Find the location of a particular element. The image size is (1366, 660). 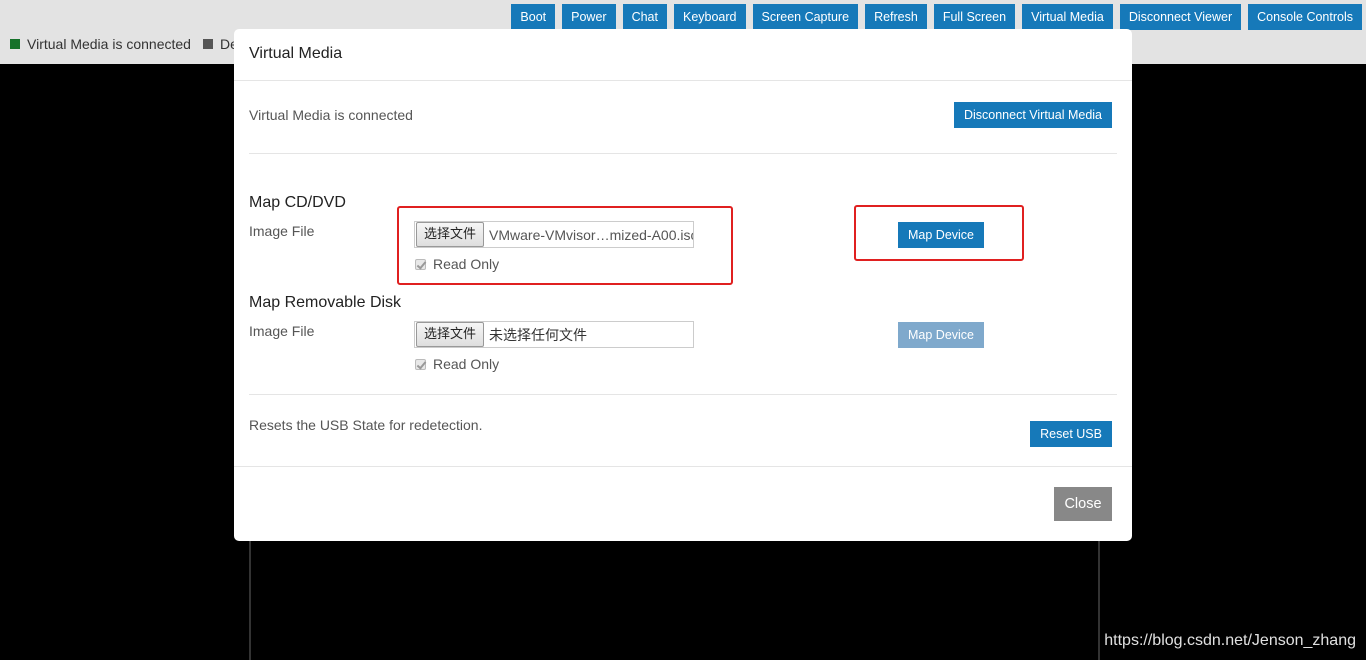

cd-dvd-image-label: Image File is located at coordinates (282, 231).